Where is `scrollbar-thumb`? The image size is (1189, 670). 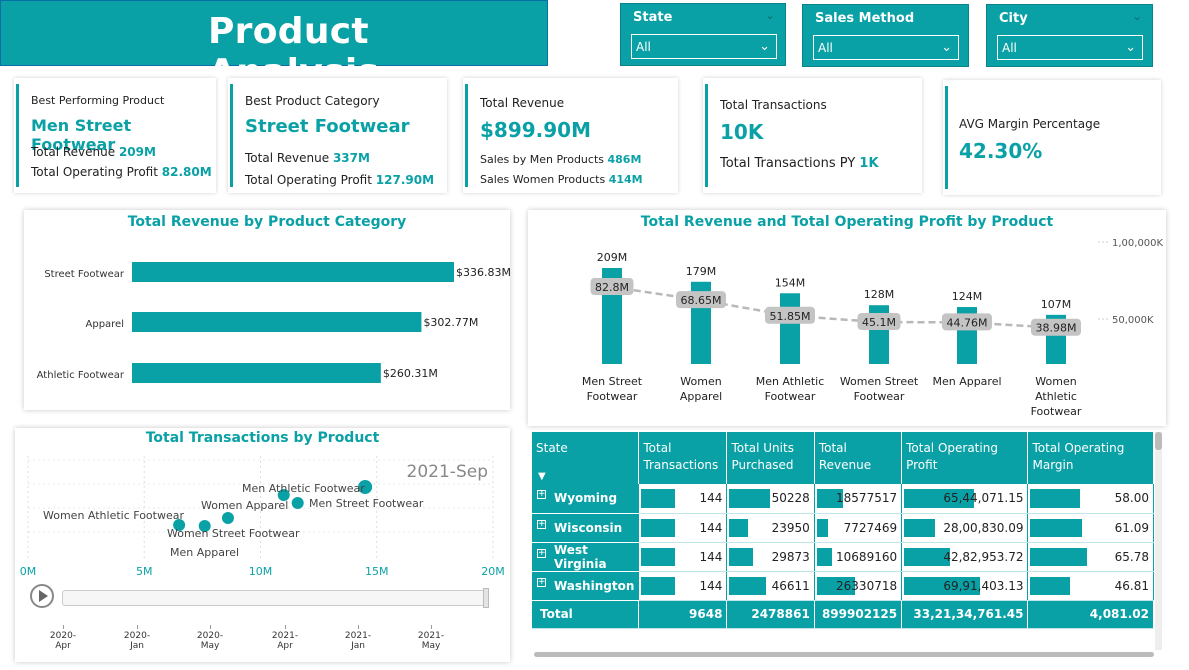
scrollbar-thumb is located at coordinates (1158, 441).